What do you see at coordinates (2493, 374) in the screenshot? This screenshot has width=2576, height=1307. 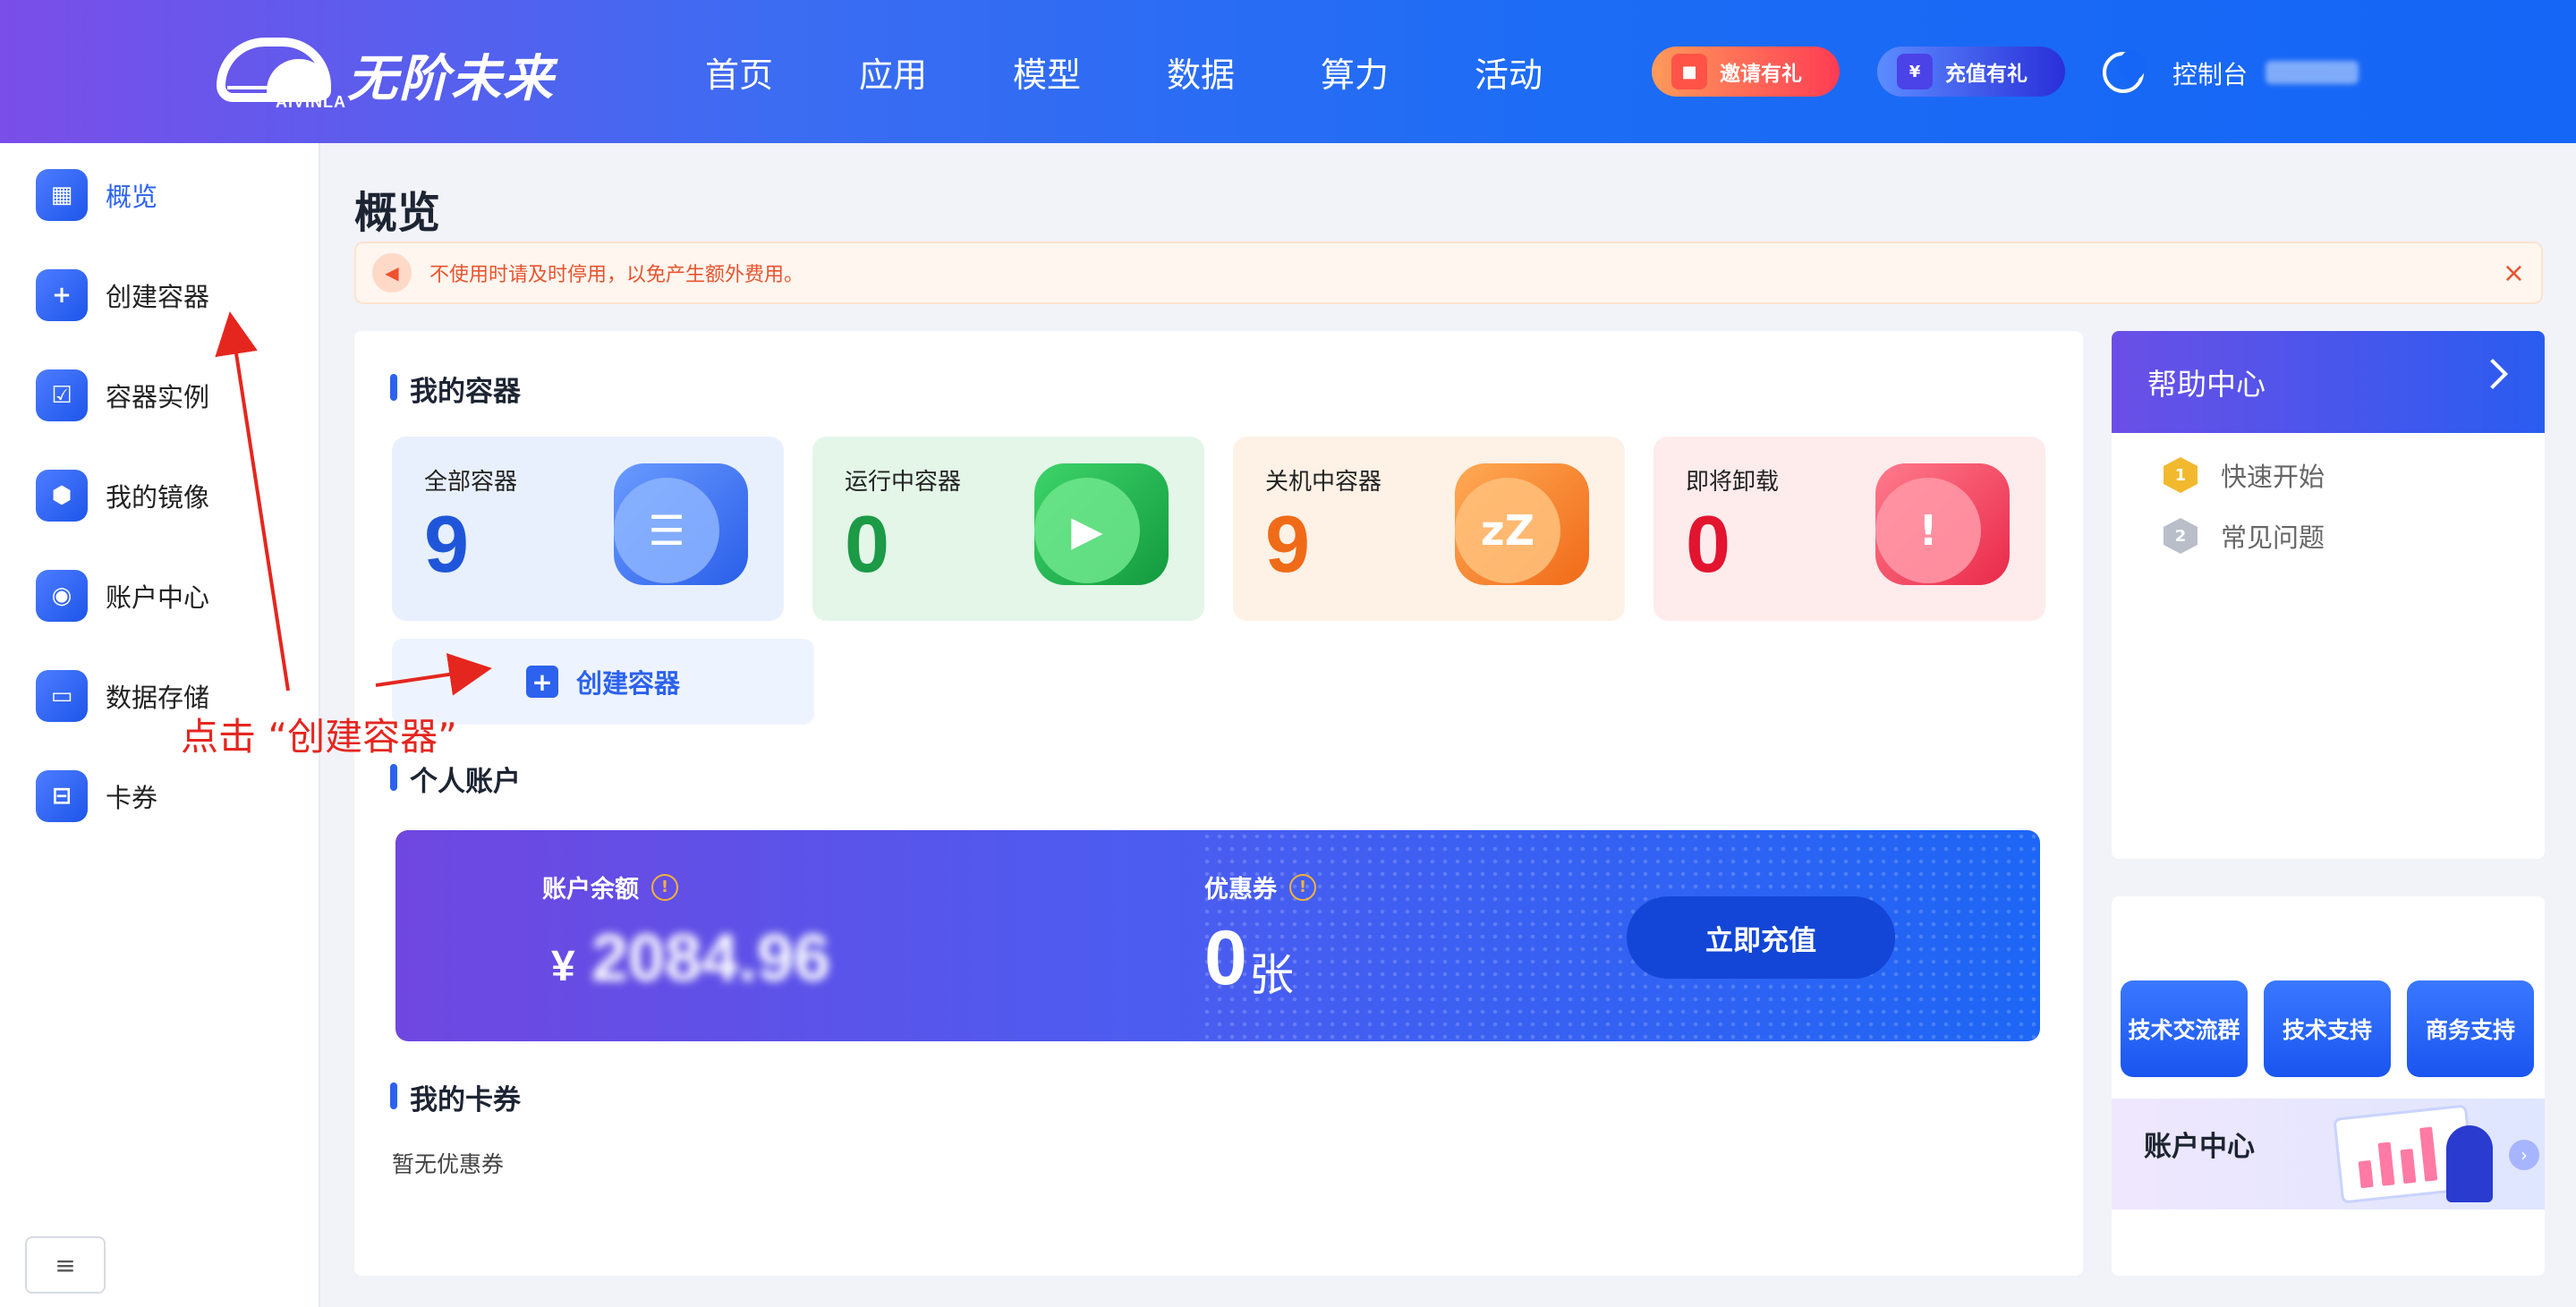 I see `chevron-right-icon` at bounding box center [2493, 374].